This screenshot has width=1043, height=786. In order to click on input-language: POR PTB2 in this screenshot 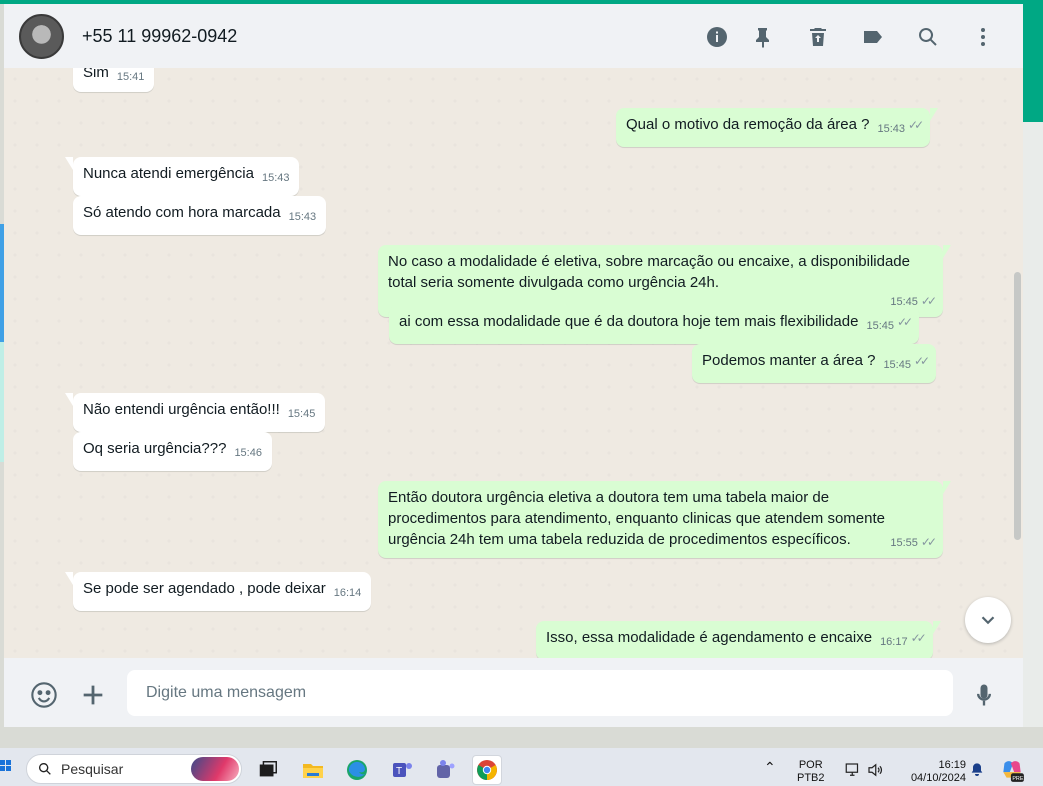, I will do `click(811, 772)`.